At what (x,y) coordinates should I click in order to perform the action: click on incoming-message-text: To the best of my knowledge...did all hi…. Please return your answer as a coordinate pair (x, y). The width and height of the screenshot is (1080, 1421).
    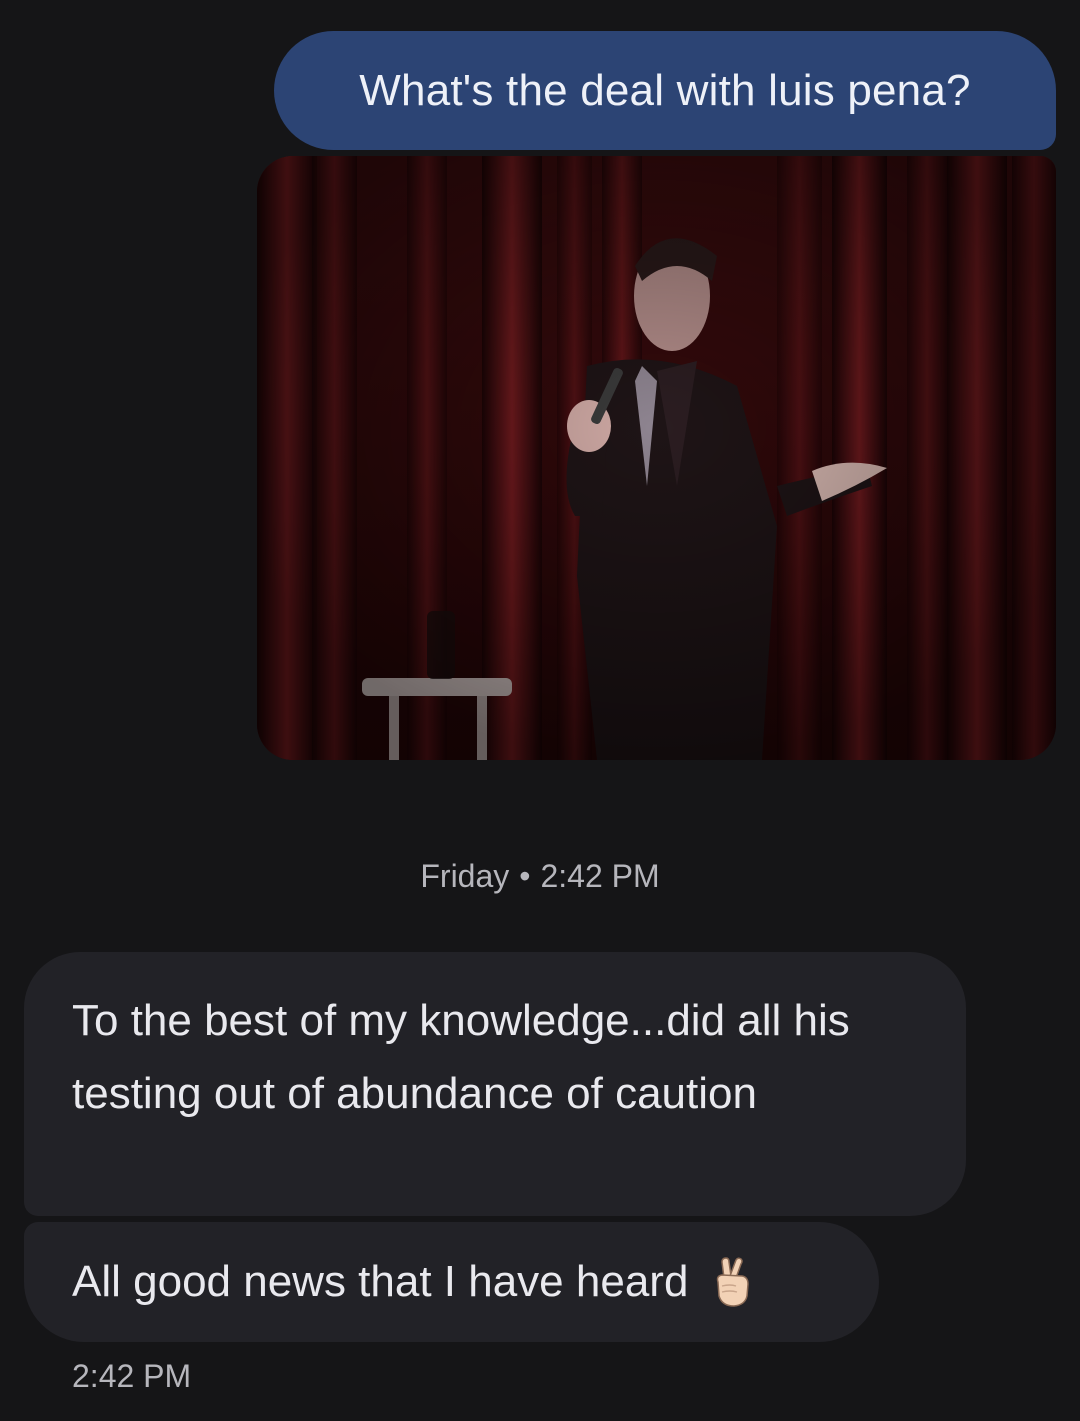
    Looking at the image, I should click on (461, 1057).